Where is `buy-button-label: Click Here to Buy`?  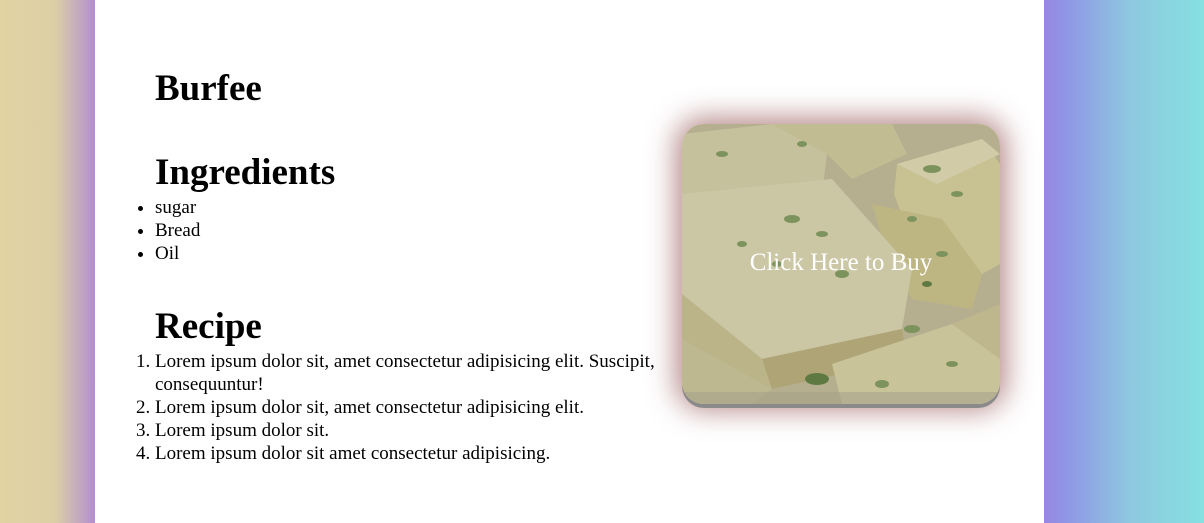
buy-button-label: Click Here to Buy is located at coordinates (841, 262).